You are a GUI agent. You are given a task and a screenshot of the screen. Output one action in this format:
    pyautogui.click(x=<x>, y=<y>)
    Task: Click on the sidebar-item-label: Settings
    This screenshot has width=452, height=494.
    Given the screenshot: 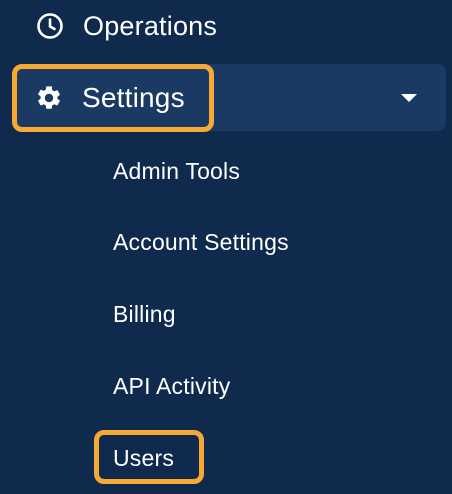 What is the action you would take?
    pyautogui.click(x=133, y=97)
    